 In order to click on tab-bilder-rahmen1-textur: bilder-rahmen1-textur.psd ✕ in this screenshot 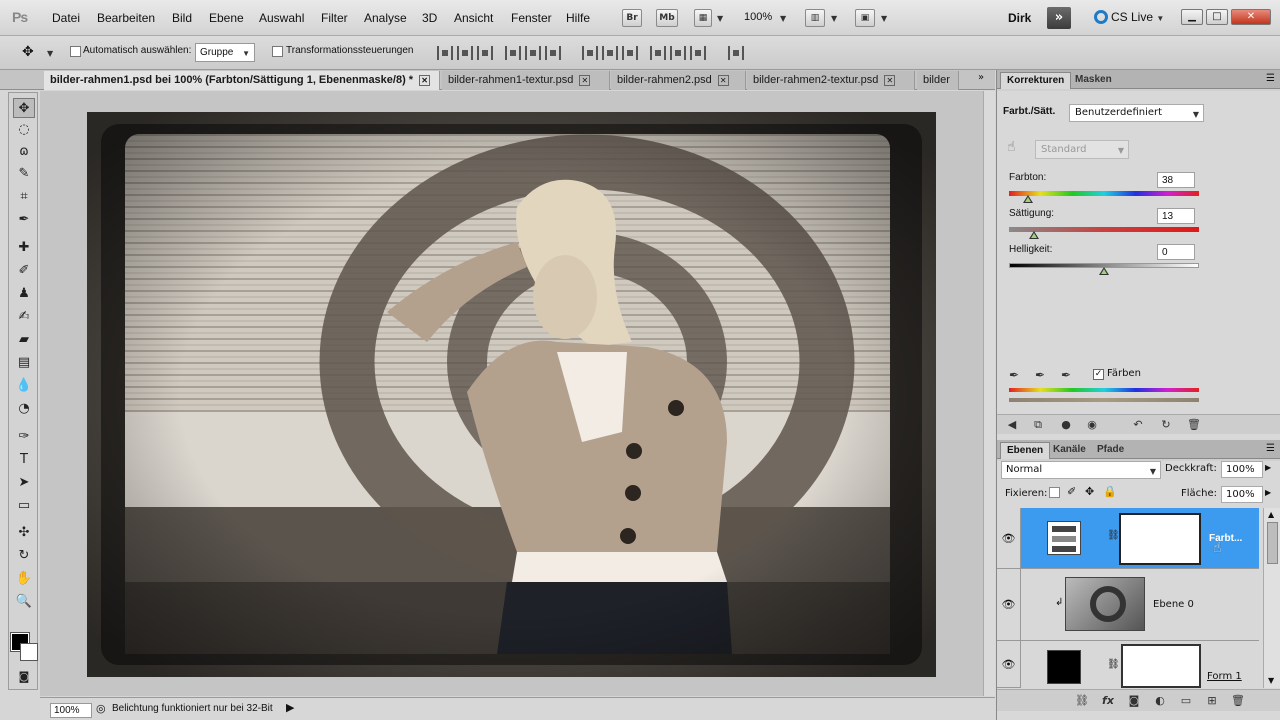, I will do `click(526, 80)`.